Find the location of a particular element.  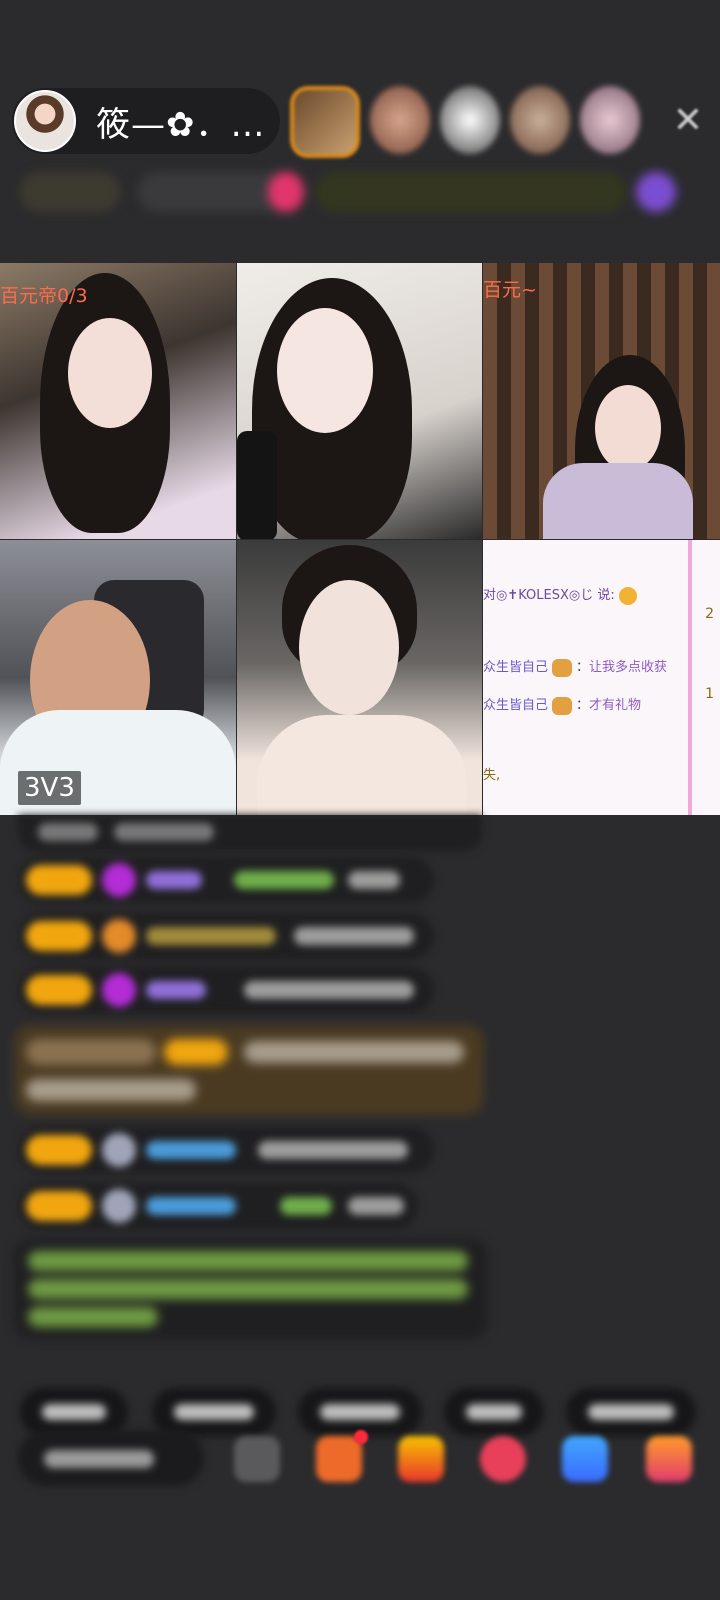

tile-3-label: 百元~ is located at coordinates (510, 290).